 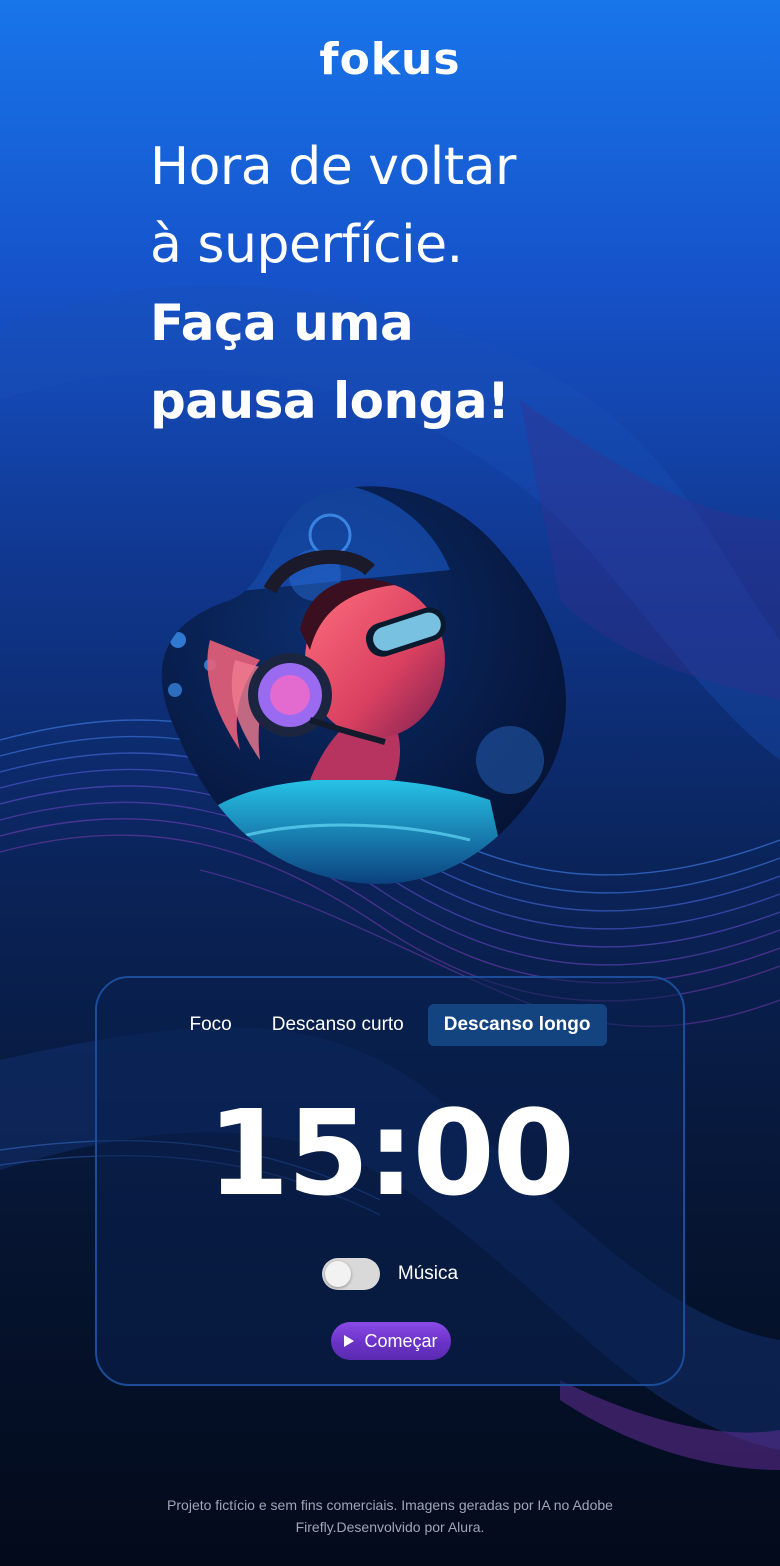 I want to click on headline-line-3: Faça uma, so click(x=282, y=323).